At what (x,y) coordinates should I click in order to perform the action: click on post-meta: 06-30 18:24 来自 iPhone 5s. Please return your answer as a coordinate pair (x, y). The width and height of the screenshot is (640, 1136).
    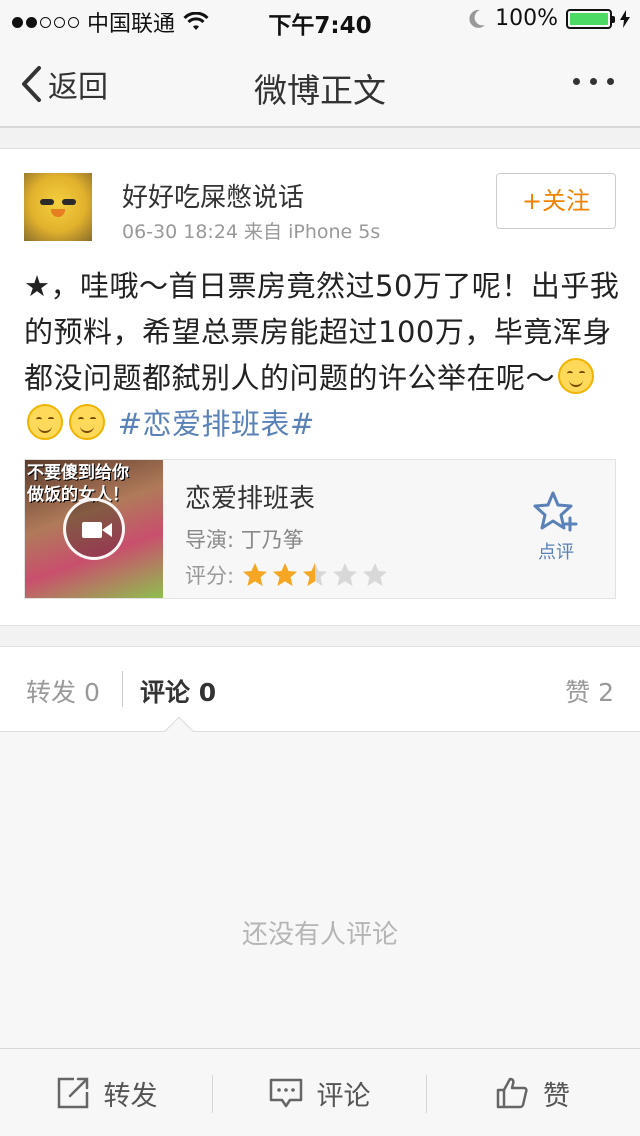
    Looking at the image, I should click on (251, 232).